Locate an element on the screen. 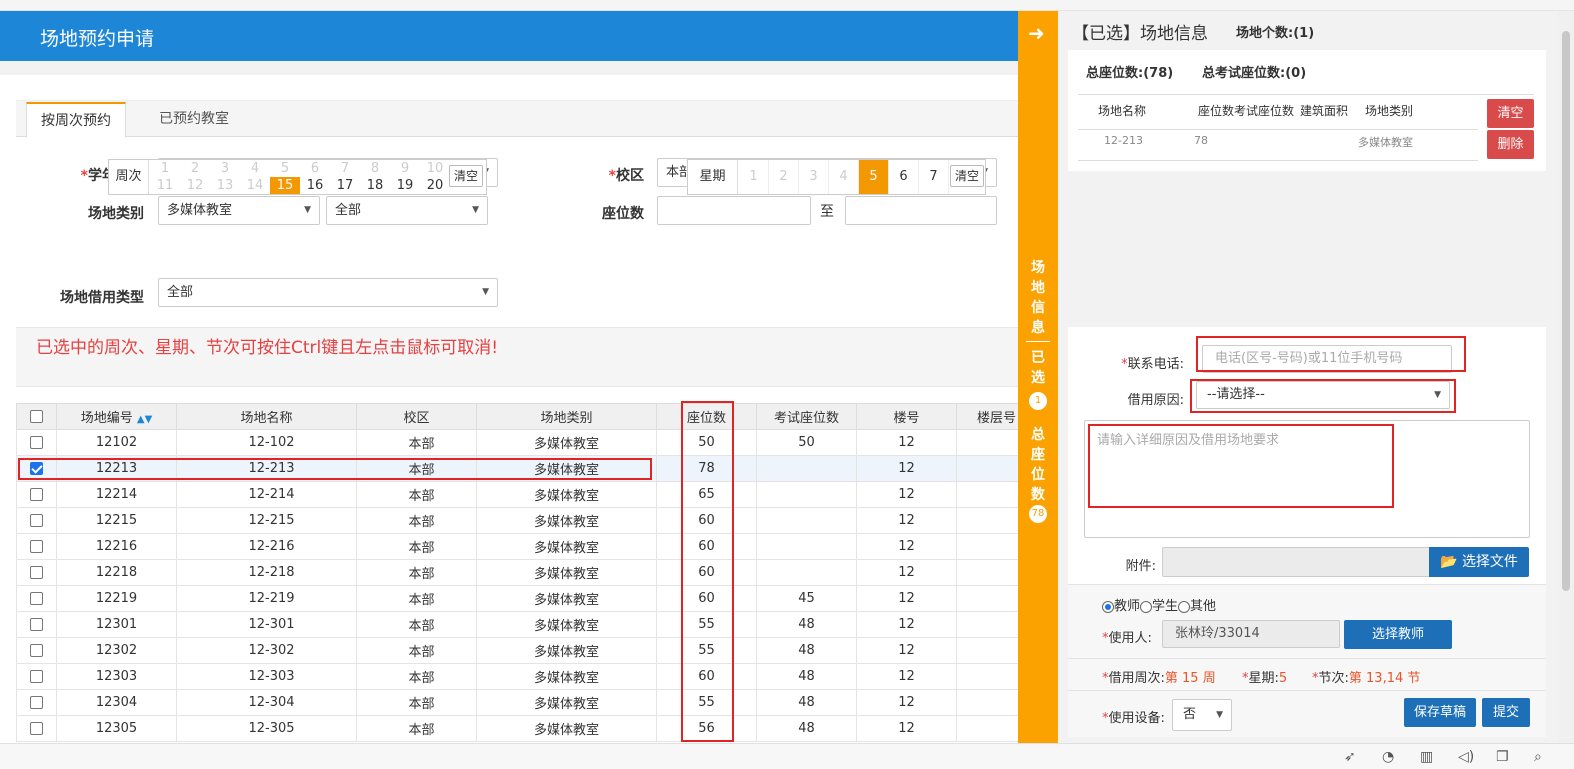 Image resolution: width=1574 pixels, height=769 pixels. table-row: 12213 12-213 本部 多媒体教室 78 12 is located at coordinates (517, 468).